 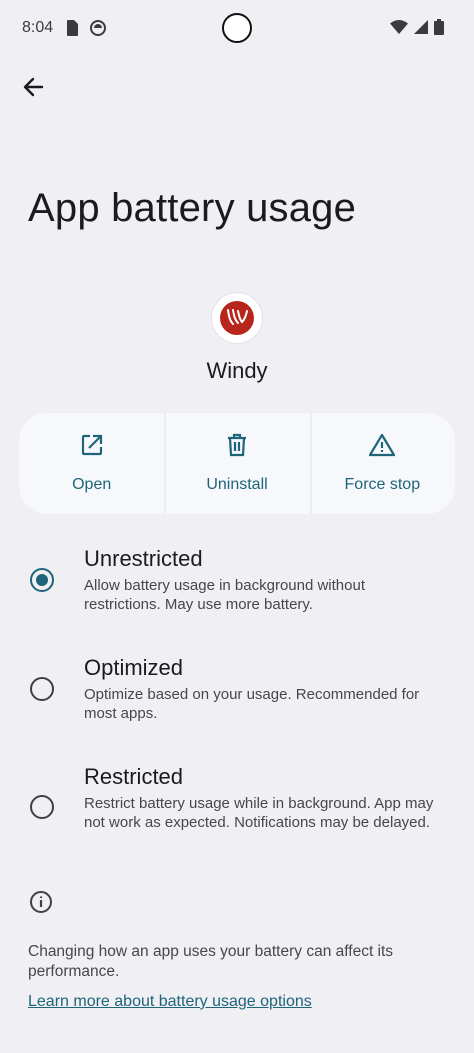 What do you see at coordinates (41, 904) in the screenshot?
I see `info-icon` at bounding box center [41, 904].